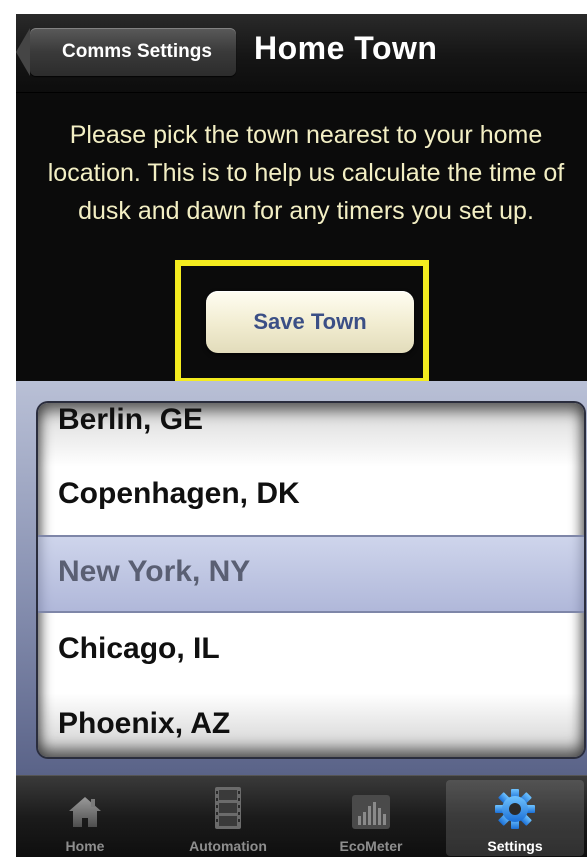 The image size is (587, 857). What do you see at coordinates (130, 420) in the screenshot?
I see `picker-row-berlin: Berlin, GE` at bounding box center [130, 420].